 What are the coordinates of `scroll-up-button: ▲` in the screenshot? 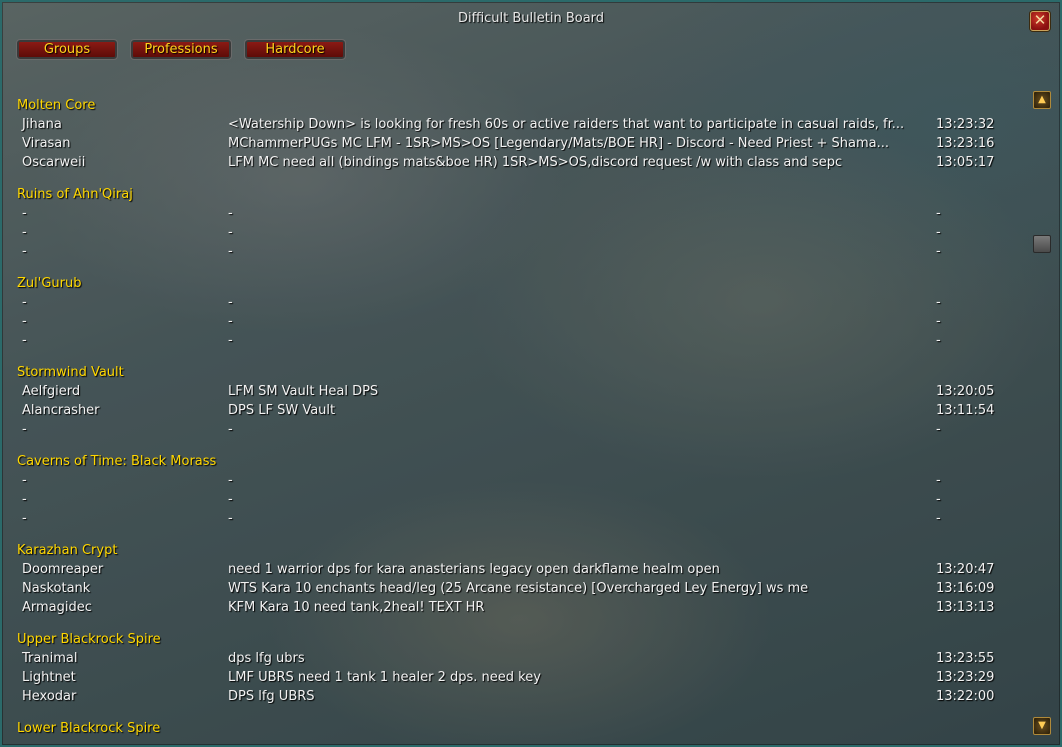 It's located at (1042, 100).